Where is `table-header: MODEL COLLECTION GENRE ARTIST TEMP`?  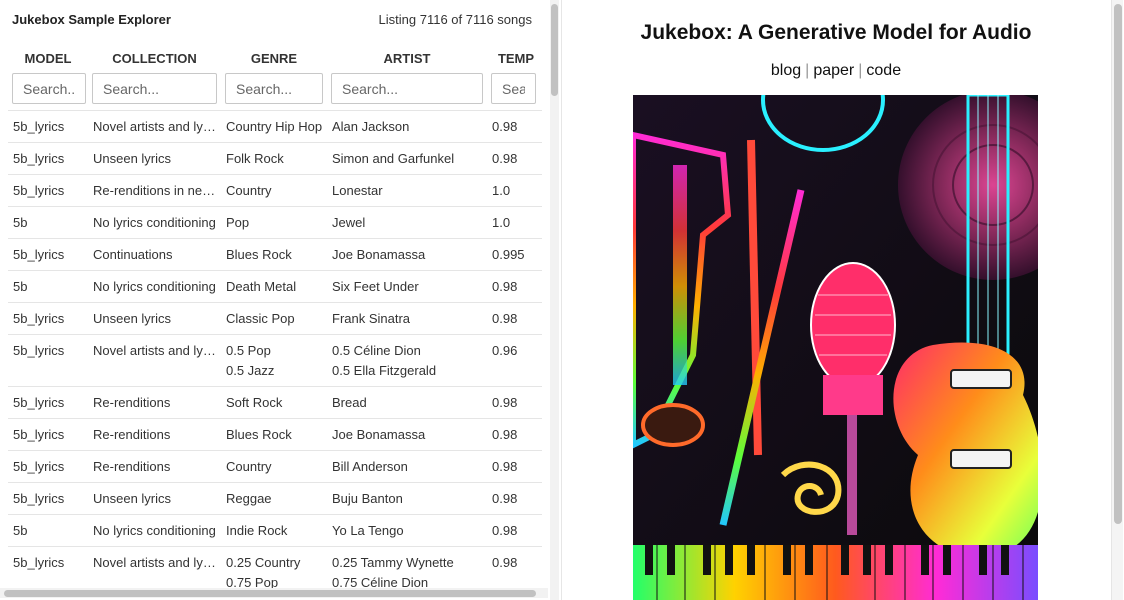 table-header: MODEL COLLECTION GENRE ARTIST TEMP is located at coordinates (275, 74).